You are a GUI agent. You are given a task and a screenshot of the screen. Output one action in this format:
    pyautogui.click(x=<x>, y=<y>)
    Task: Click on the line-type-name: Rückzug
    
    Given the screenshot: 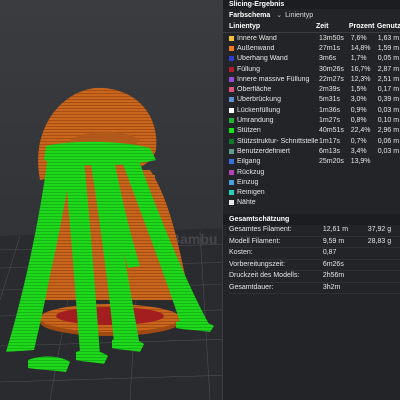 What is the action you would take?
    pyautogui.click(x=251, y=172)
    